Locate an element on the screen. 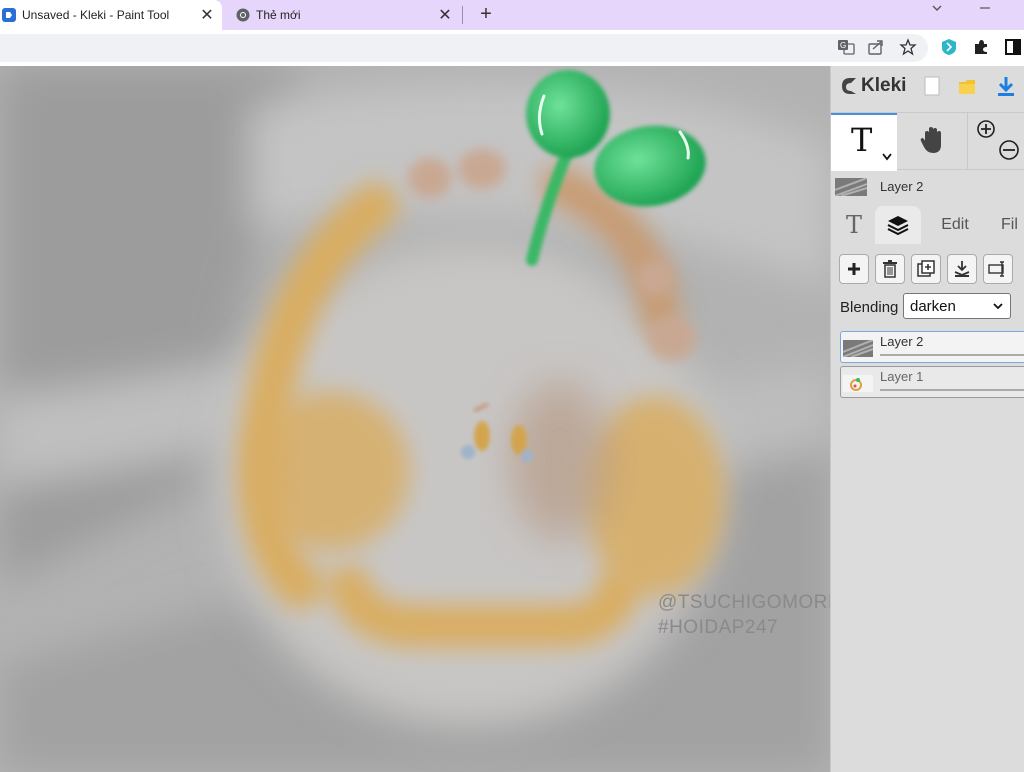  sidepanel-icon is located at coordinates (1013, 48).